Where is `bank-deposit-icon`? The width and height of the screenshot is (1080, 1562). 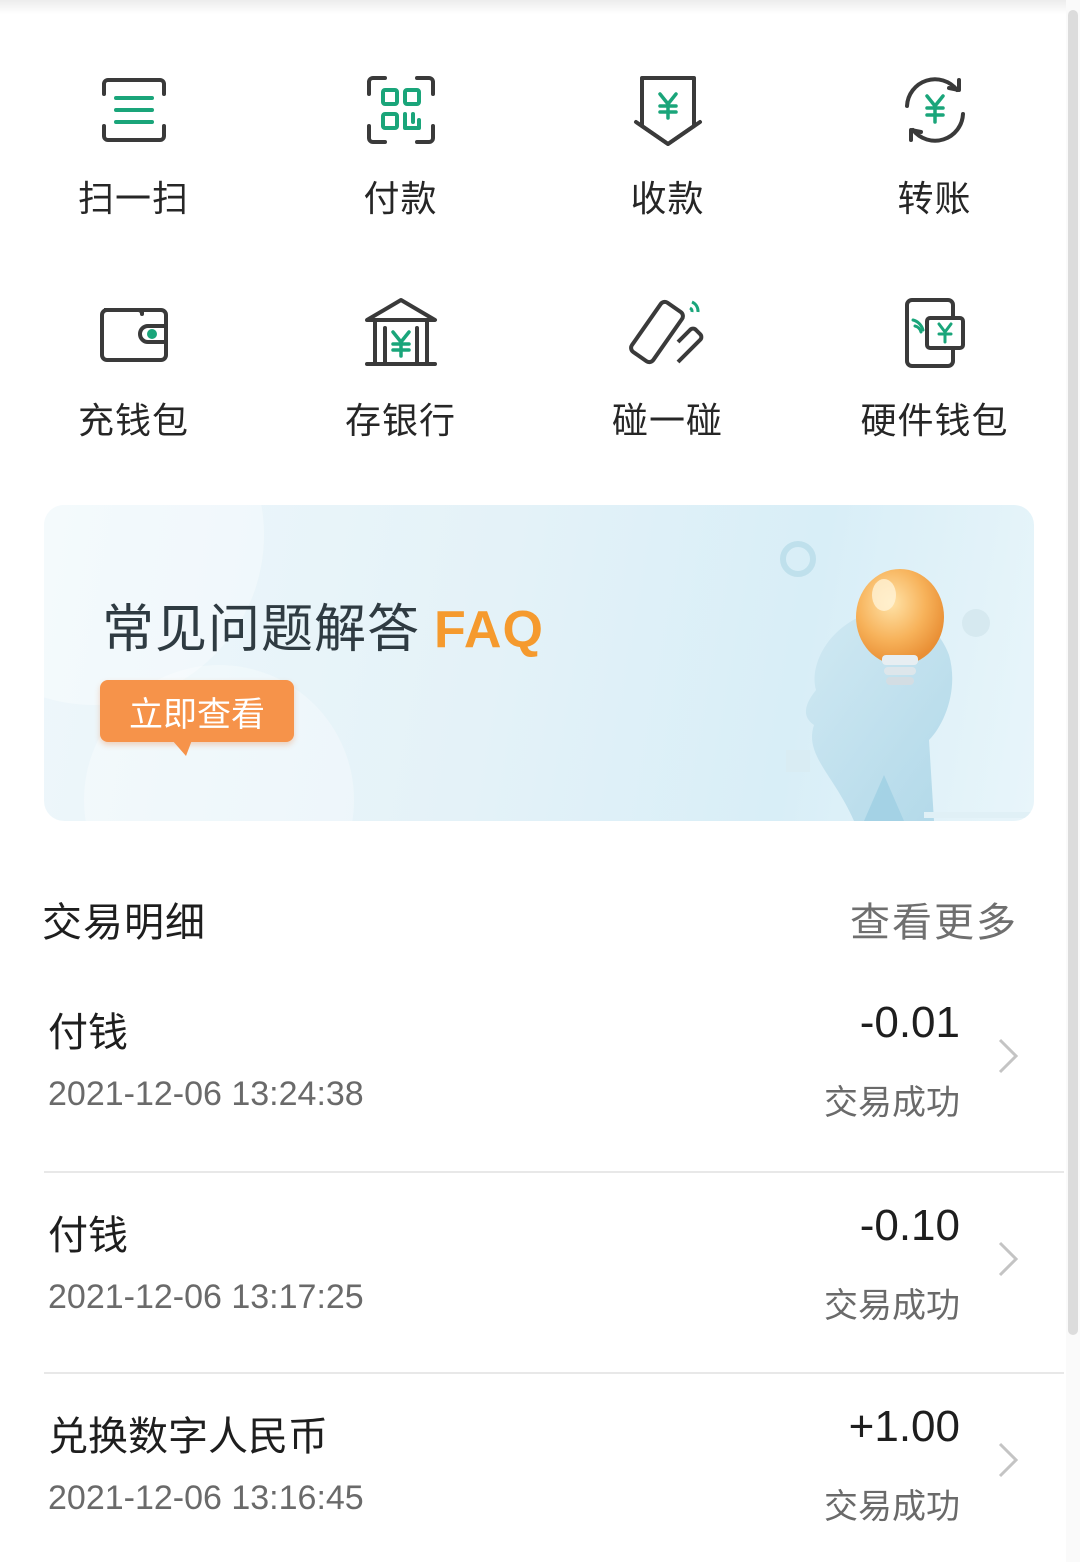
bank-deposit-icon is located at coordinates (401, 332).